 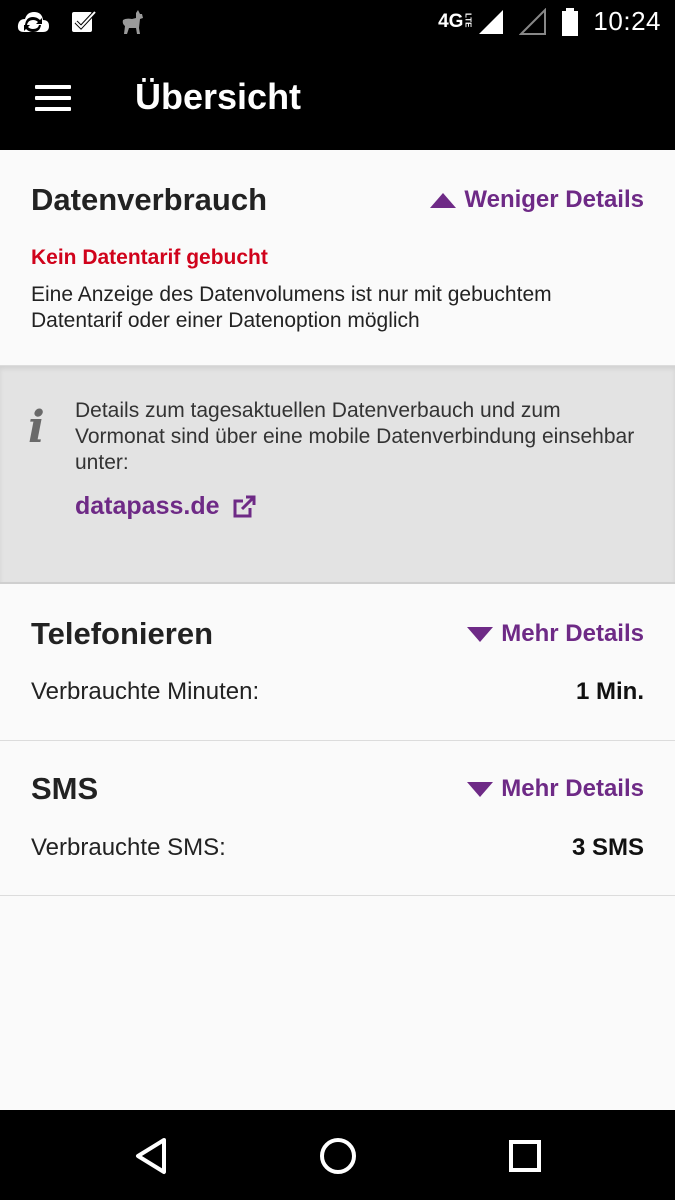 What do you see at coordinates (132, 22) in the screenshot?
I see `animal-icon` at bounding box center [132, 22].